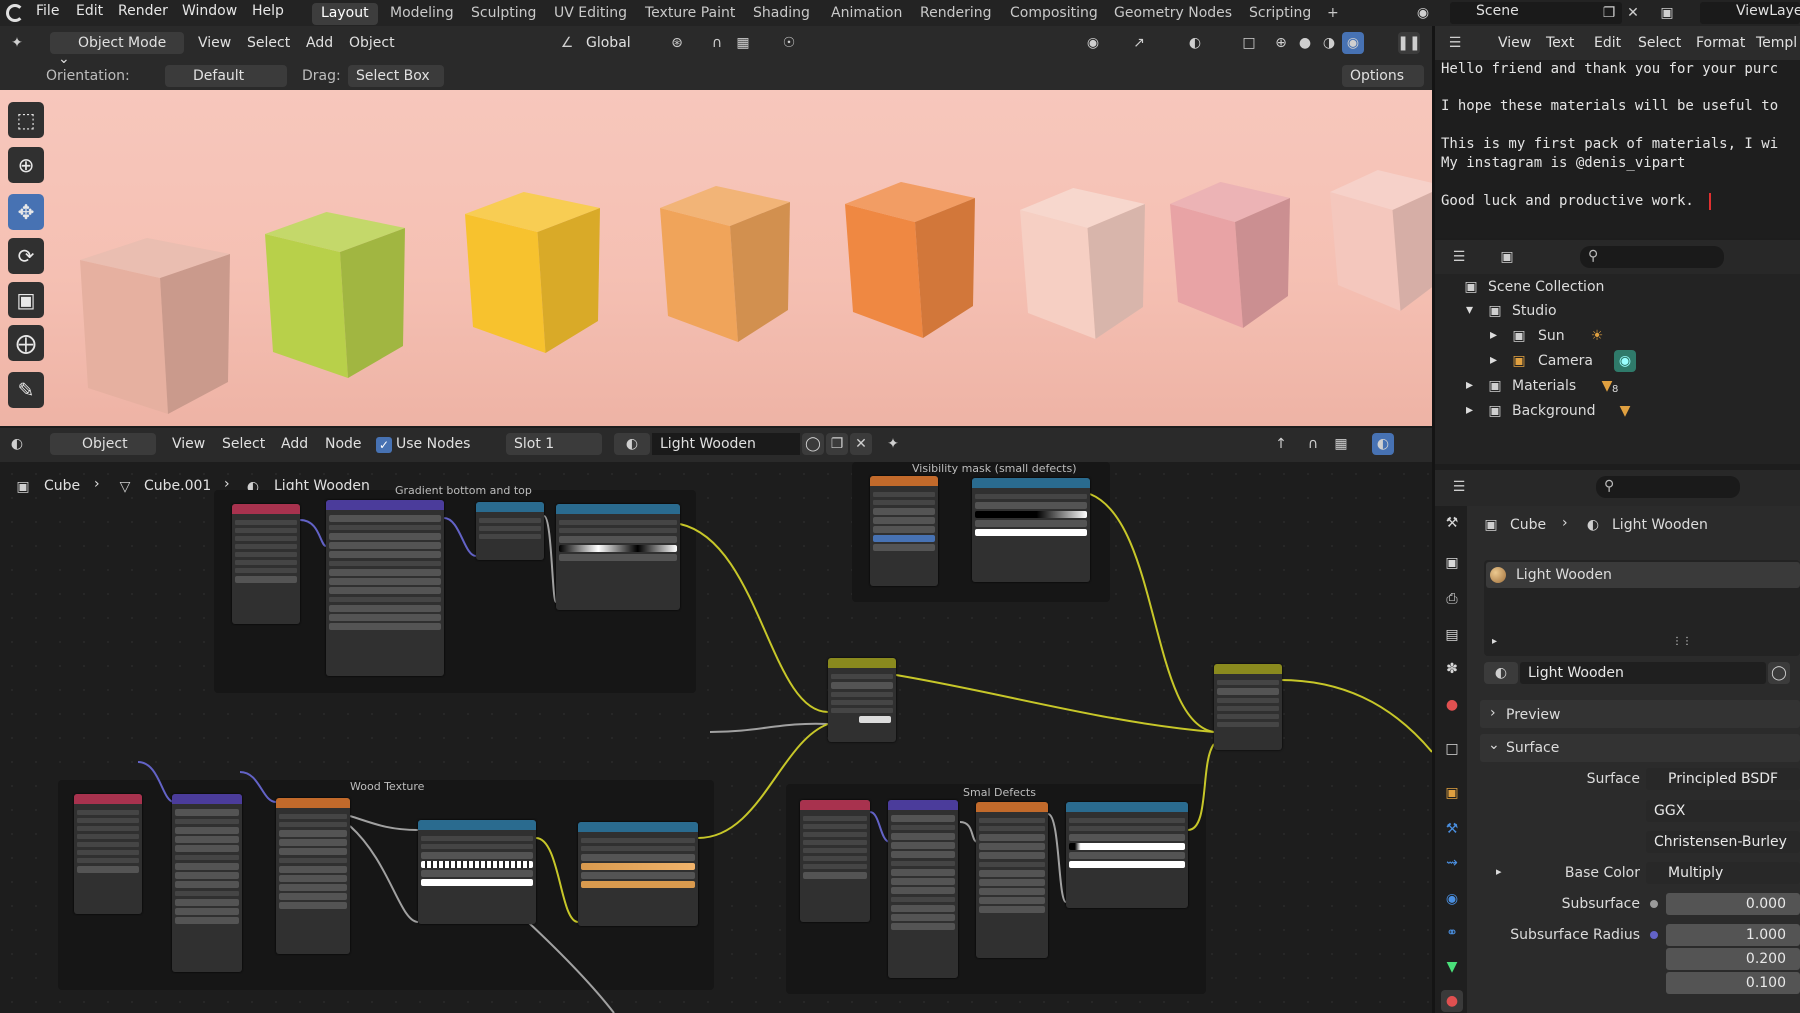  I want to click on tab-modeling: Modeling, so click(422, 14).